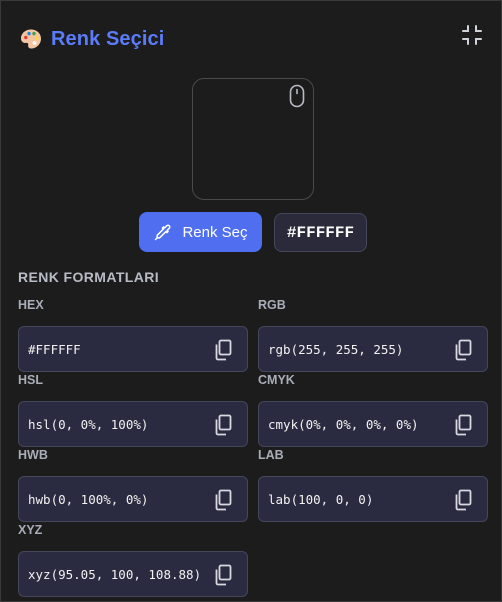 This screenshot has width=502, height=602. What do you see at coordinates (30, 380) in the screenshot?
I see `format-label: HSL` at bounding box center [30, 380].